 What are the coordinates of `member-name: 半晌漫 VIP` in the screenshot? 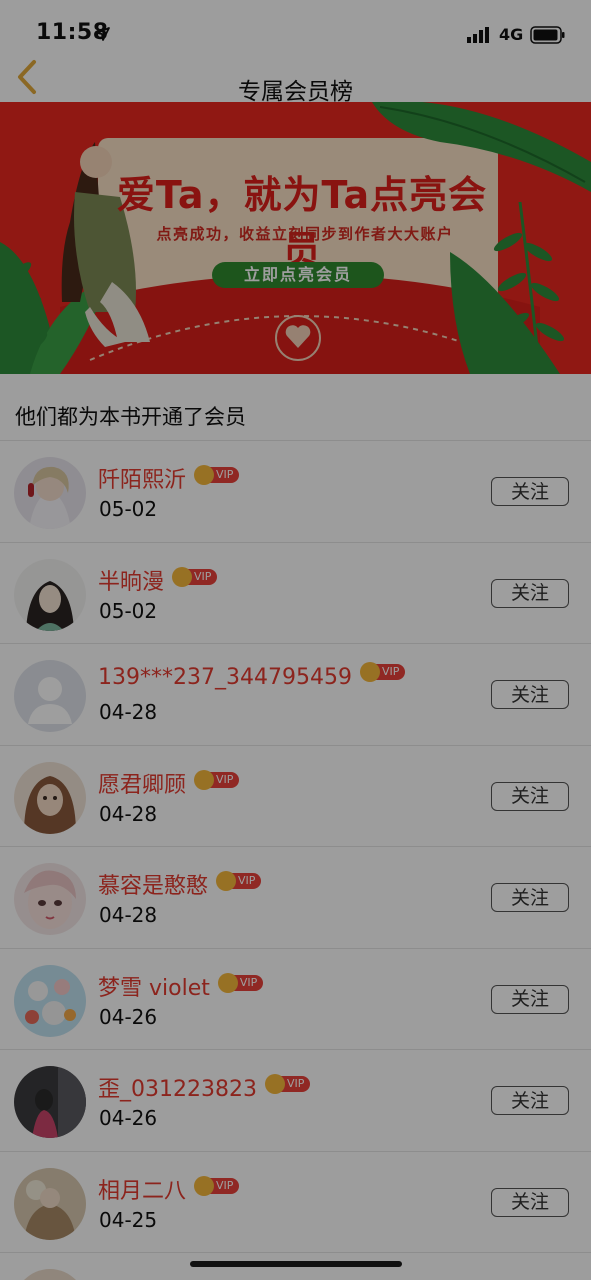 It's located at (158, 580).